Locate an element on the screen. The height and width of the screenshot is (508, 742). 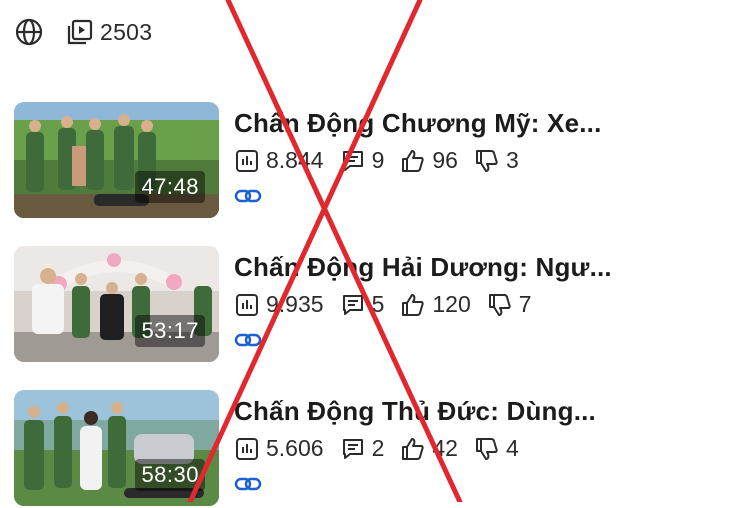
video-duration: 58:30 is located at coordinates (170, 475).